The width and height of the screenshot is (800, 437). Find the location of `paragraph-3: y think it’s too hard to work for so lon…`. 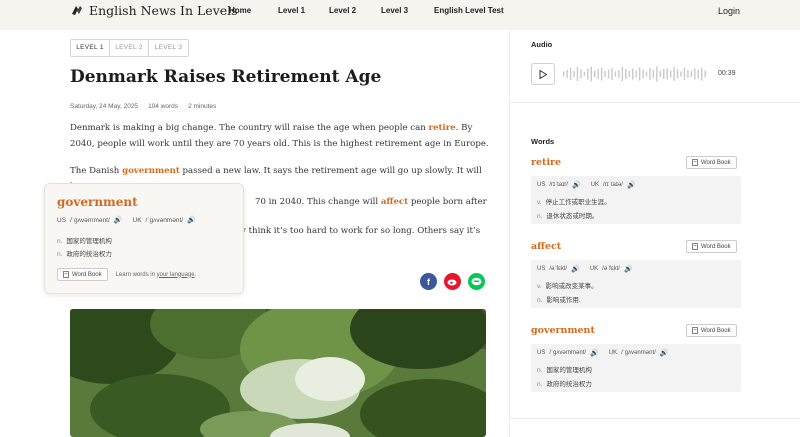

paragraph-3: y think it’s too hard to work for so lon… is located at coordinates (371, 232).